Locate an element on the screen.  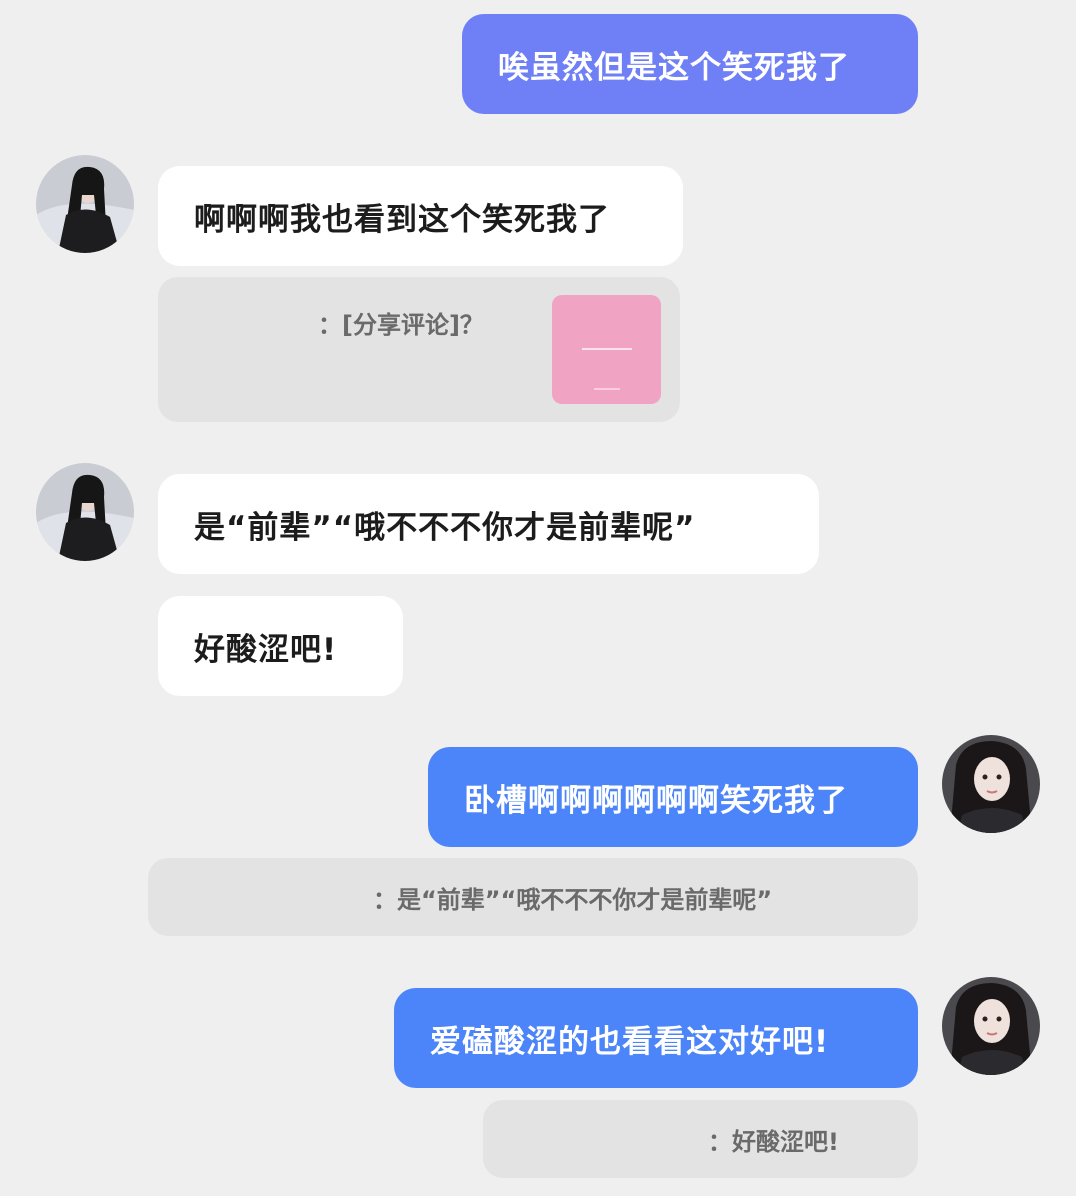
quoted-reply: ：好酸涩吧! is located at coordinates (700, 1139).